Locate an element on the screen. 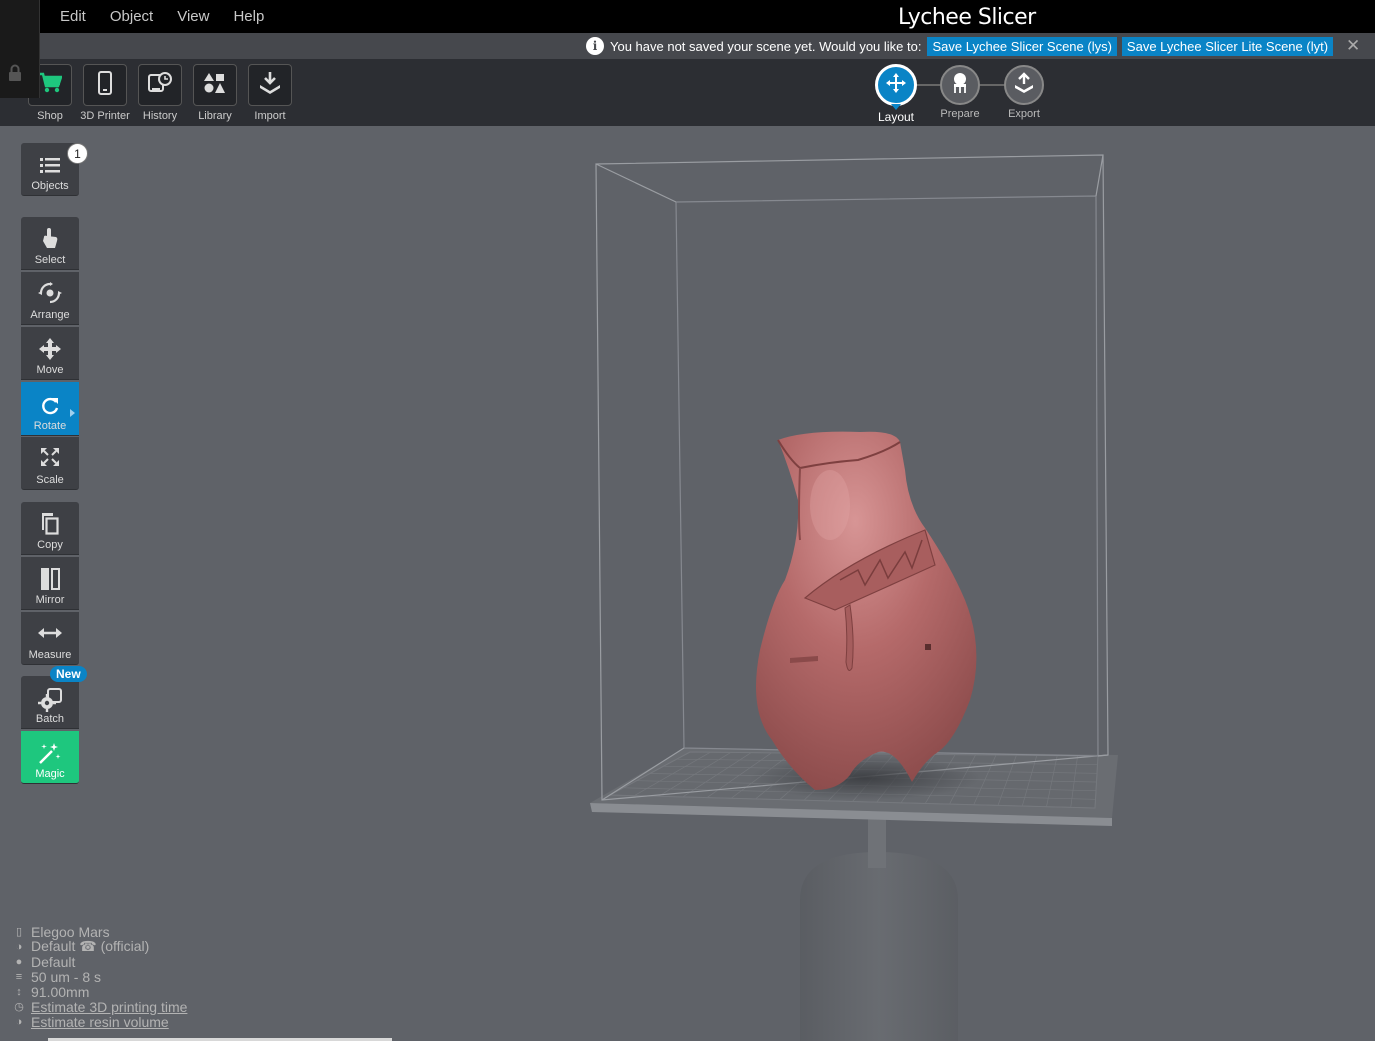 The height and width of the screenshot is (1041, 1375). arrange-label: Arrange is located at coordinates (50, 315).